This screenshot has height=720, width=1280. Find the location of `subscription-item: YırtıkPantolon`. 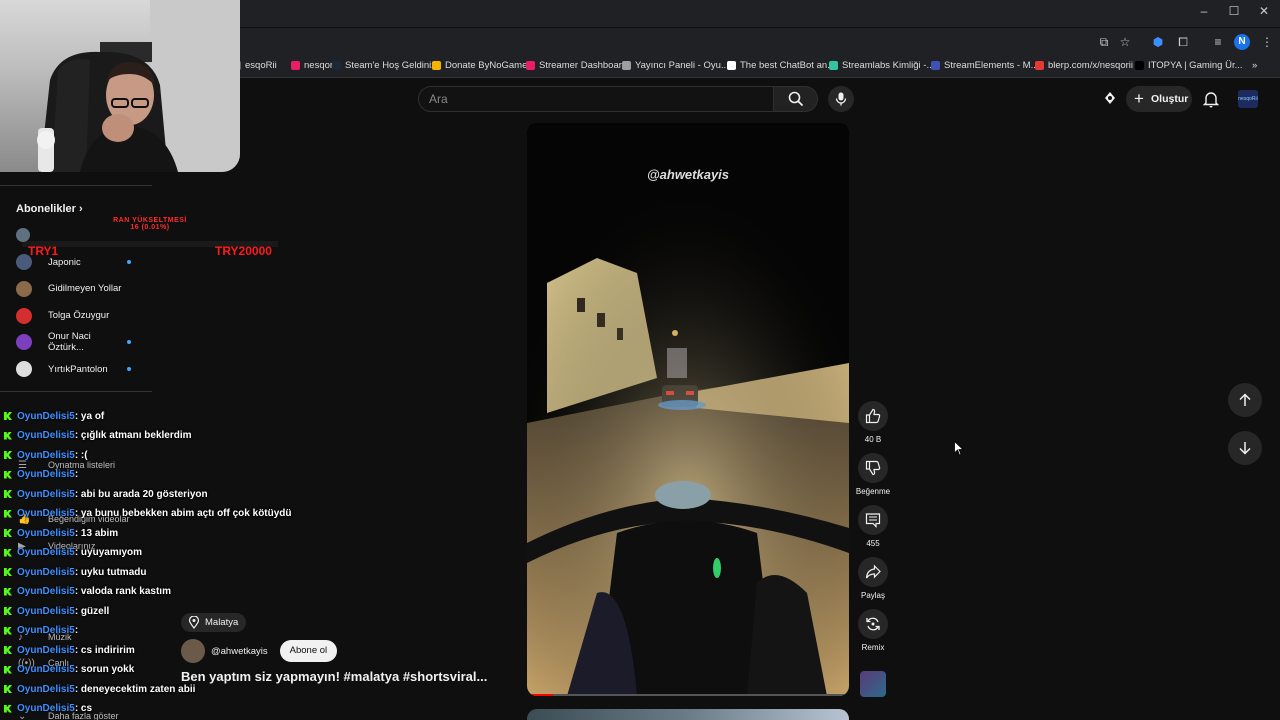

subscription-item: YırtıkPantolon is located at coordinates (83, 369).